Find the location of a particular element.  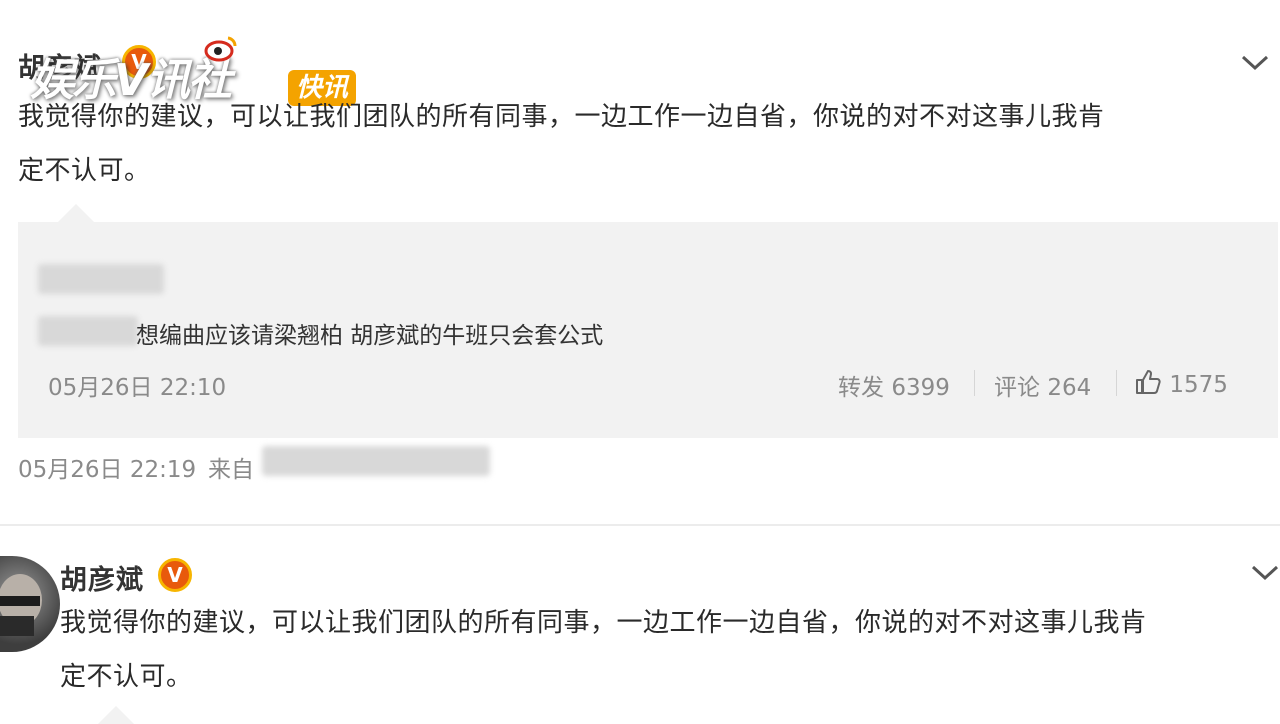

comment-action: 评论 264 is located at coordinates (1042, 385).